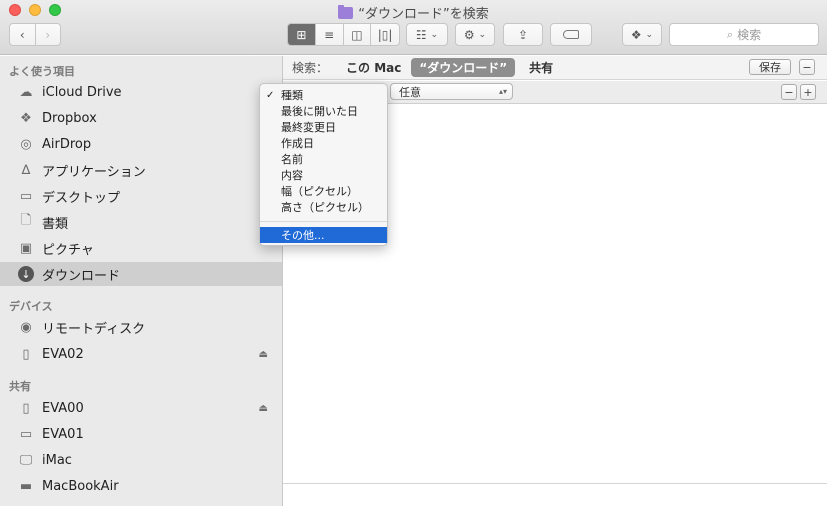 This screenshot has width=827, height=506. I want to click on sidebar-item-dropbox: ❖ Dropbox, so click(141, 118).